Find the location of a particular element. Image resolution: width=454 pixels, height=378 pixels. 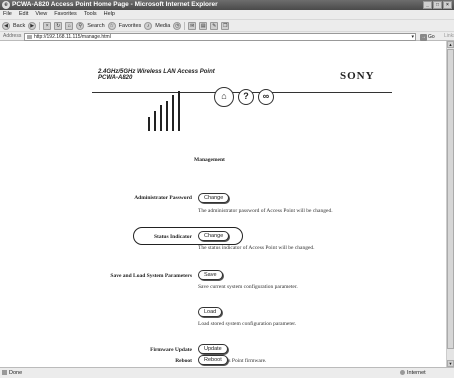

load-button: Load is located at coordinates (210, 312).